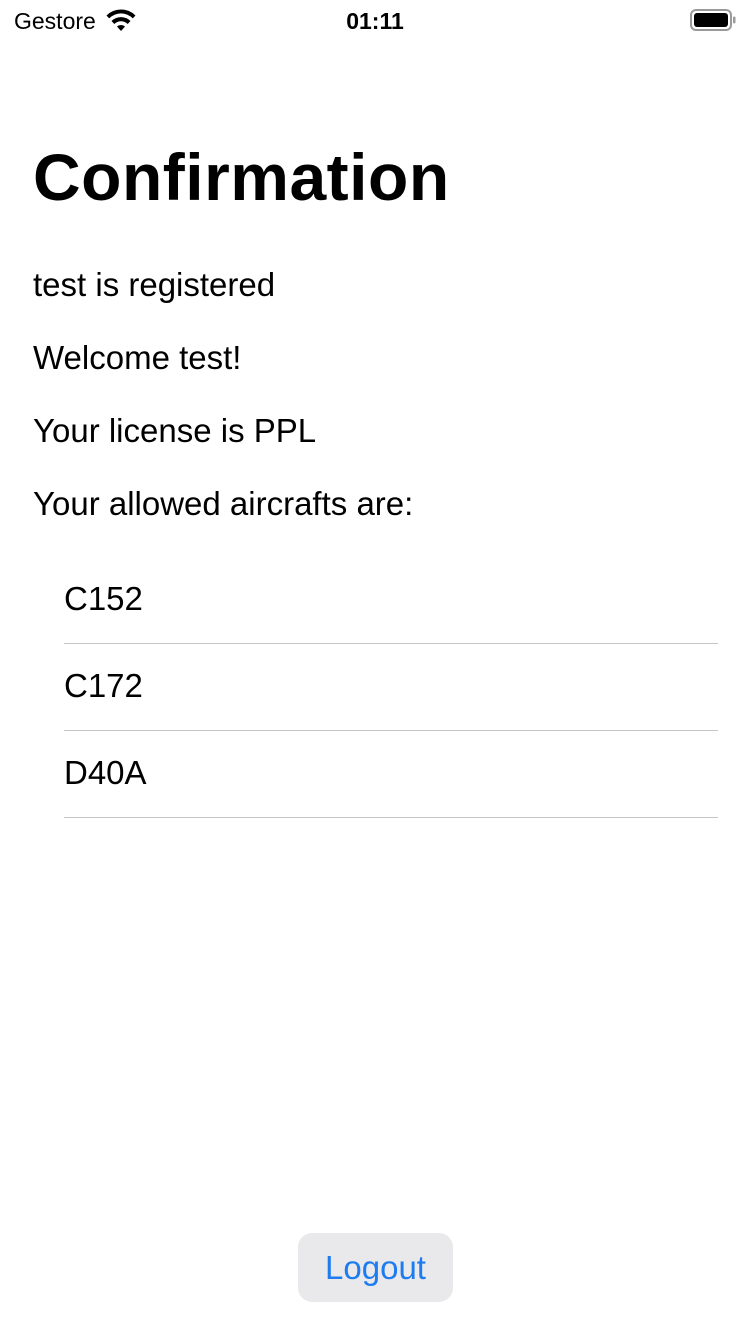 The height and width of the screenshot is (1334, 750). Describe the element at coordinates (223, 503) in the screenshot. I see `aircrafts-heading: Your allowed aircrafts are:` at that location.